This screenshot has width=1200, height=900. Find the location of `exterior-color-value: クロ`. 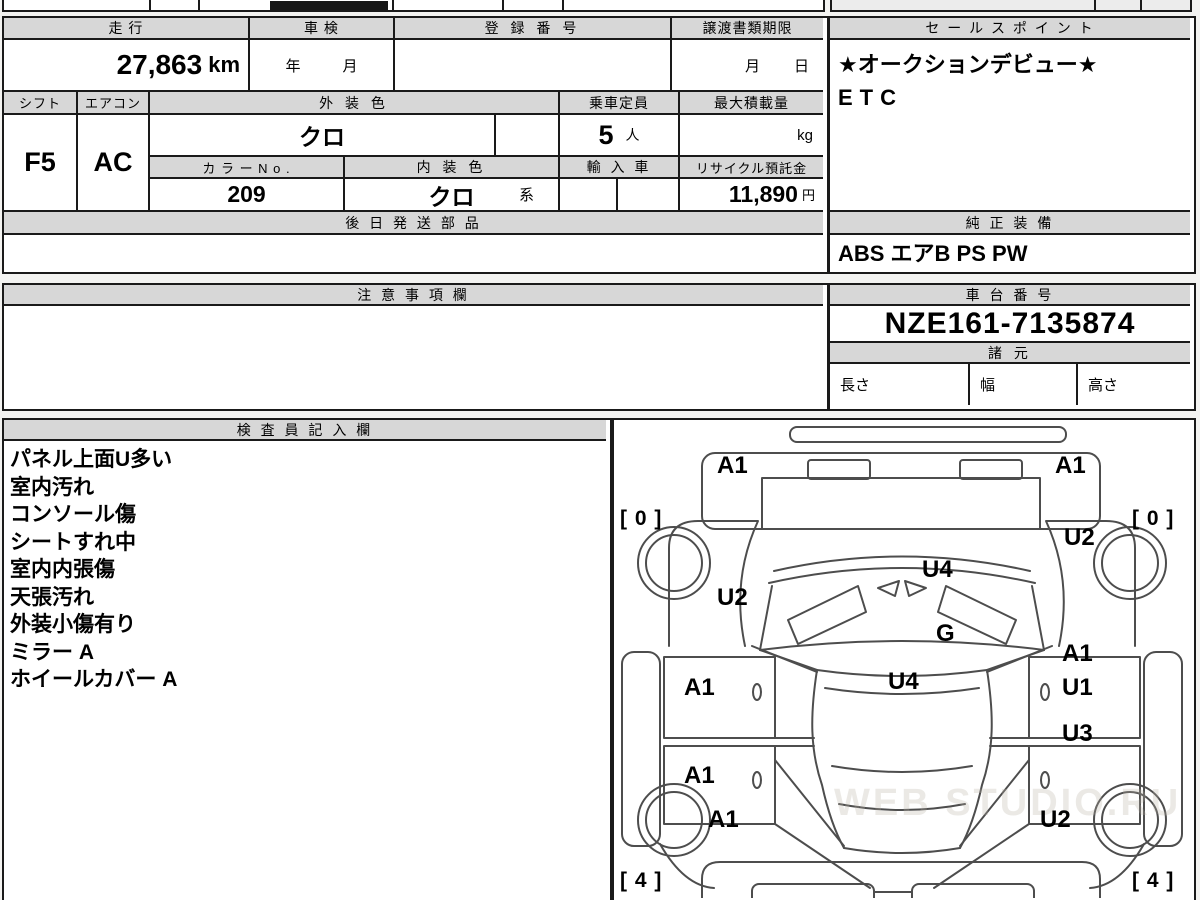

exterior-color-value: クロ is located at coordinates (322, 137).